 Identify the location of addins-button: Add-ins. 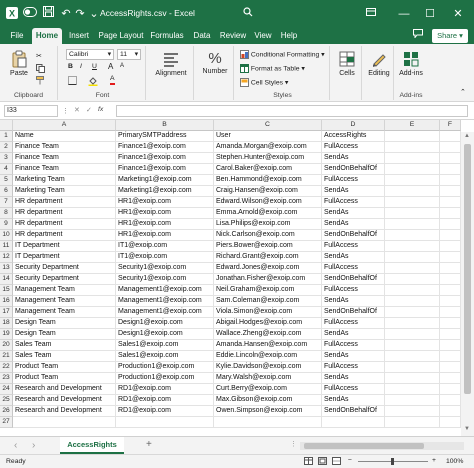
(411, 63).